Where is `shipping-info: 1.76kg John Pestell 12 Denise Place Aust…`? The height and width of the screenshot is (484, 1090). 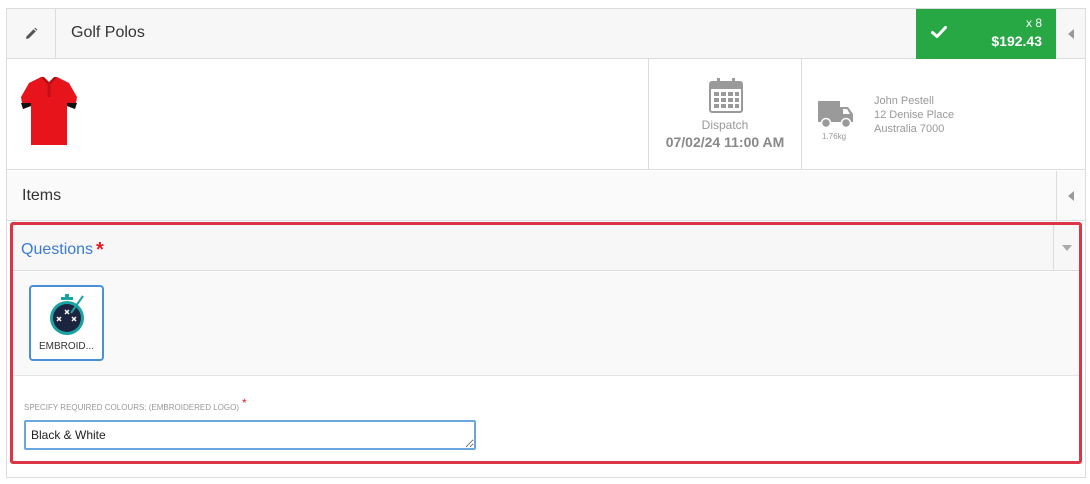 shipping-info: 1.76kg John Pestell 12 Denise Place Aust… is located at coordinates (943, 114).